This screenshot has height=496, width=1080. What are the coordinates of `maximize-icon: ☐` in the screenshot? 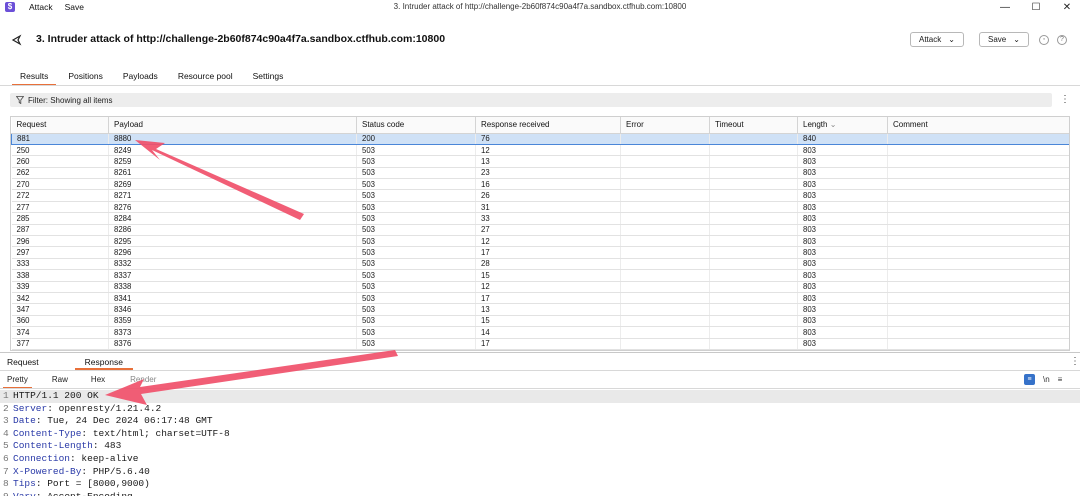 It's located at (1036, 7).